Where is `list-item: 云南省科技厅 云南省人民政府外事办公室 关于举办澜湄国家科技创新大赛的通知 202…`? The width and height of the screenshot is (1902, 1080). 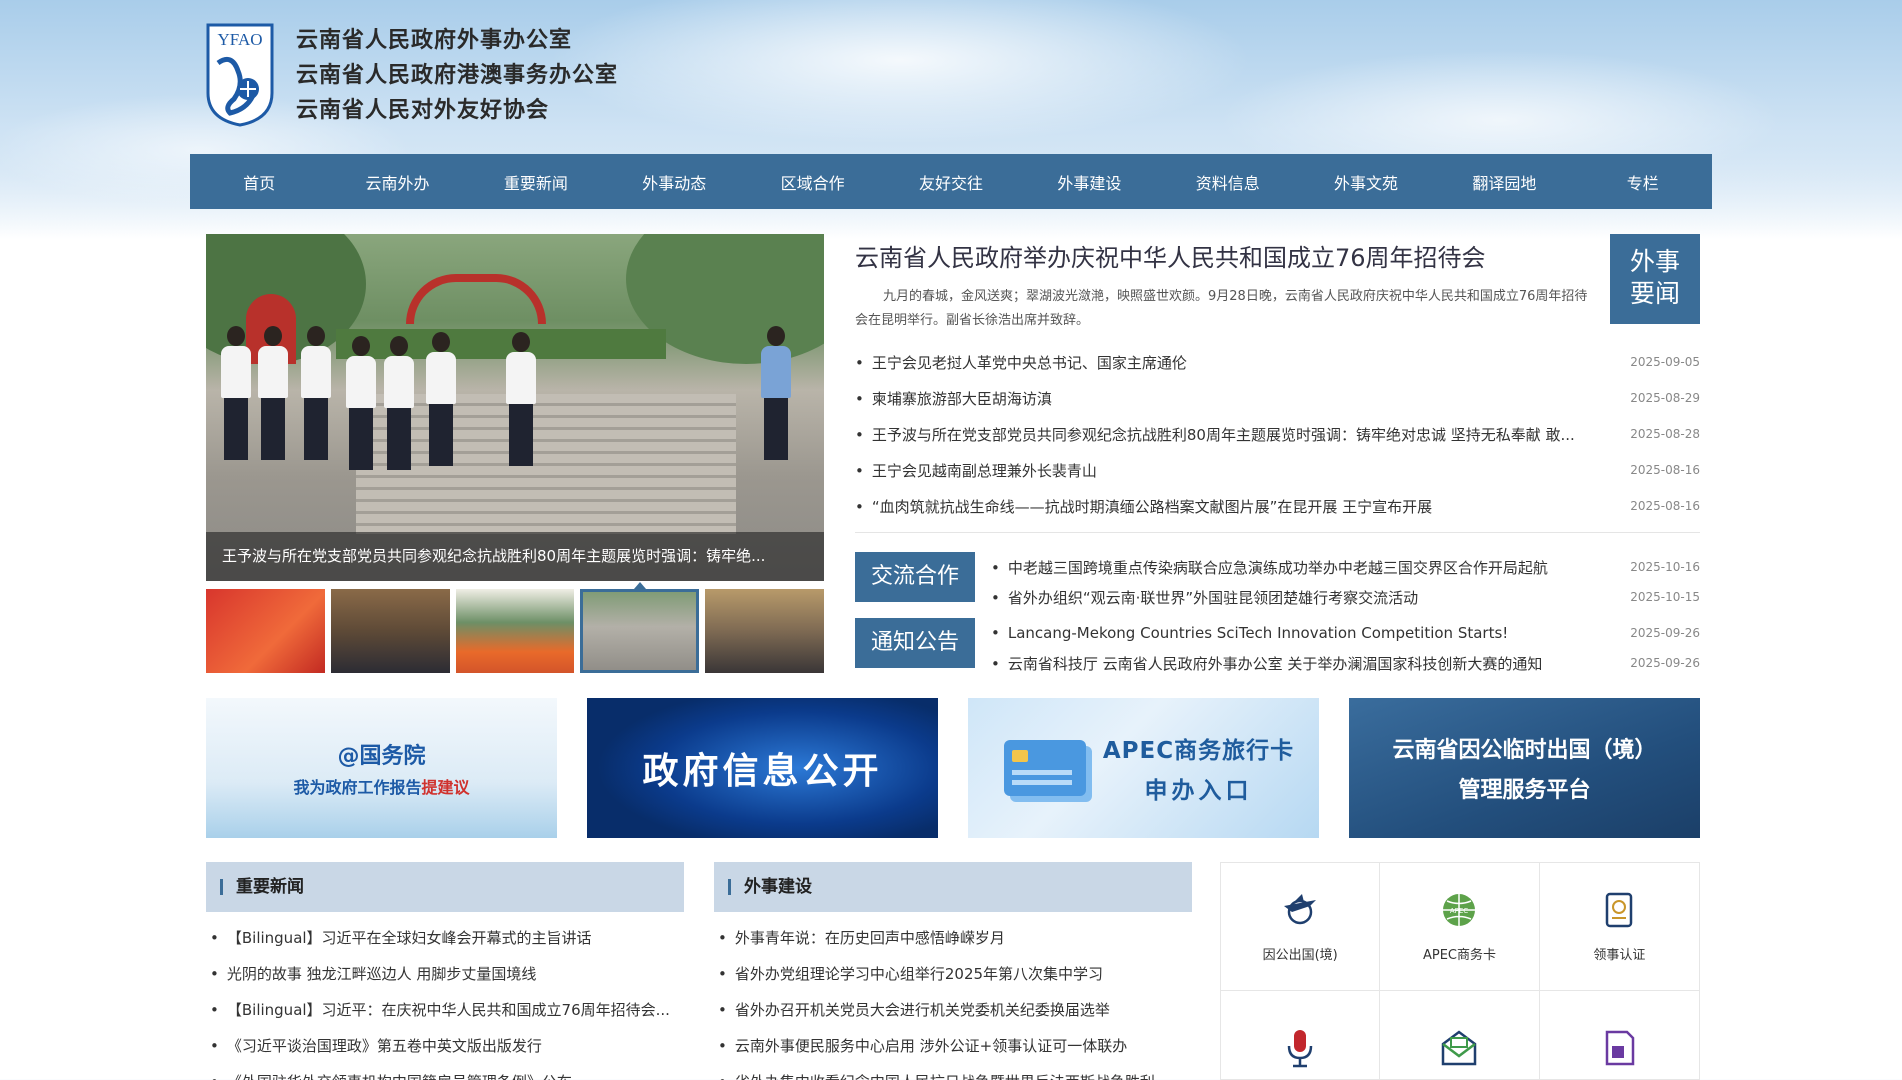
list-item: 云南省科技厅 云南省人民政府外事办公室 关于举办澜湄国家科技创新大赛的通知 202… is located at coordinates (1345, 663).